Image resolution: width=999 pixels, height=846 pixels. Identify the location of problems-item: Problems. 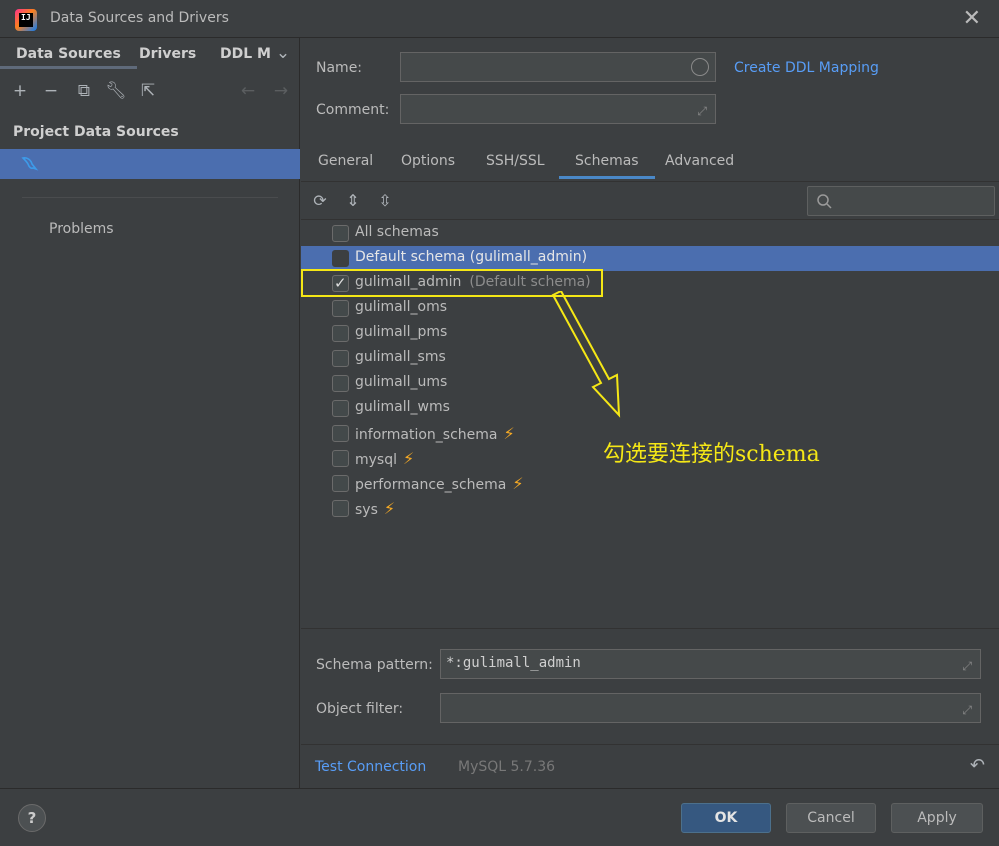
(81, 229).